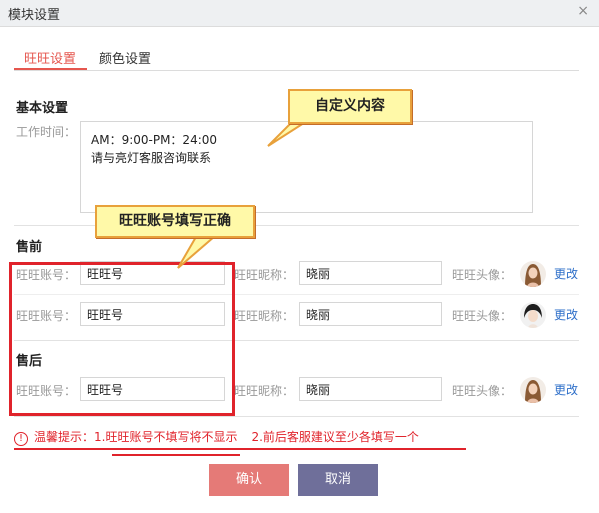 The height and width of the screenshot is (513, 599). What do you see at coordinates (29, 247) in the screenshot?
I see `presale-title: 售前` at bounding box center [29, 247].